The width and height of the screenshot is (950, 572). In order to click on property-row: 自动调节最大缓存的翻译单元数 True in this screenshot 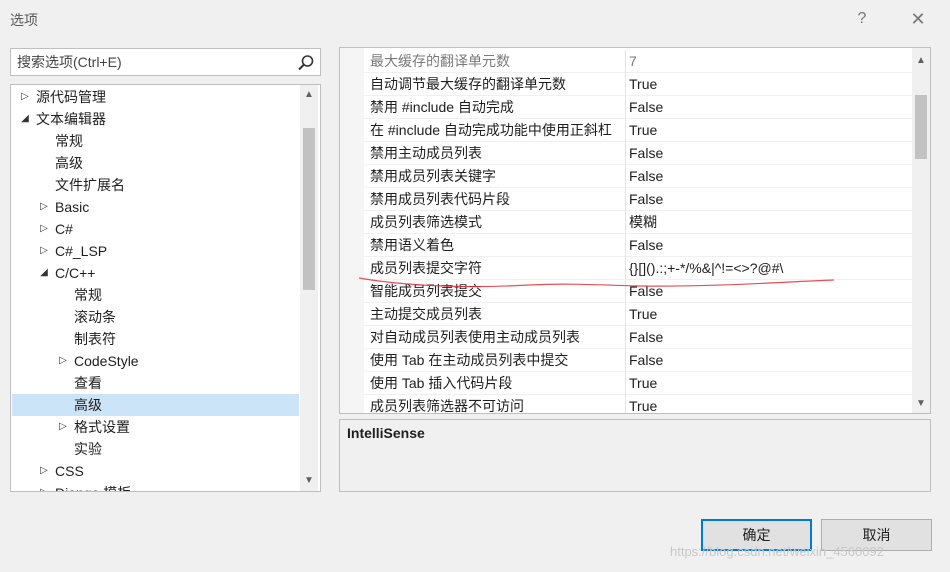, I will do `click(638, 84)`.